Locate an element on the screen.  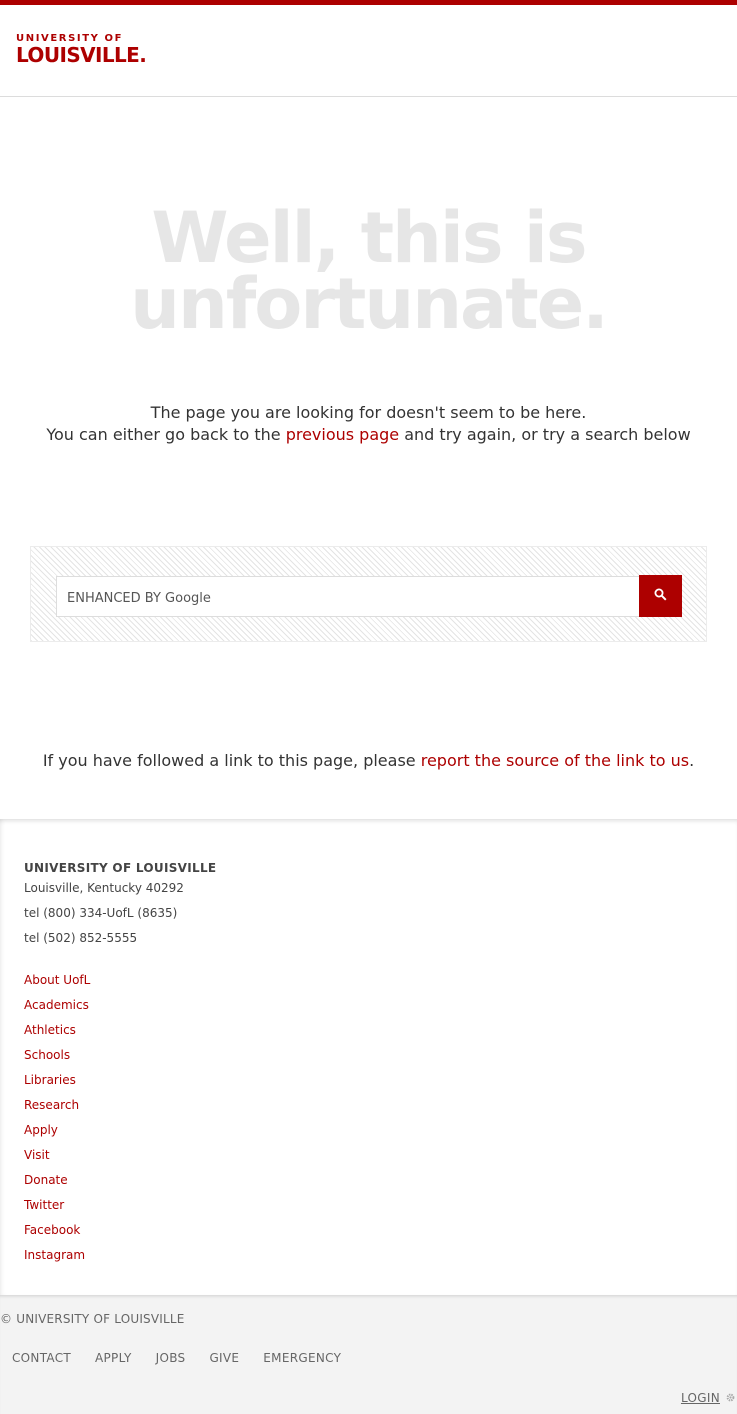
footer-tel-2: tel (502) 852-5555 is located at coordinates (81, 938).